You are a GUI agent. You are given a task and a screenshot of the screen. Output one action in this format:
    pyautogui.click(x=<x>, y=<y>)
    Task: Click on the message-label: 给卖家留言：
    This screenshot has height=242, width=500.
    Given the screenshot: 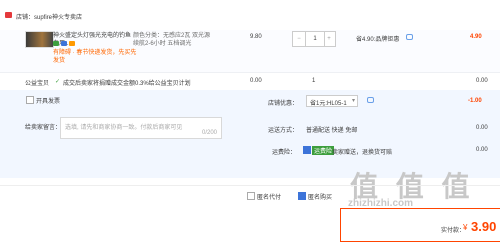 What is the action you would take?
    pyautogui.click(x=43, y=128)
    